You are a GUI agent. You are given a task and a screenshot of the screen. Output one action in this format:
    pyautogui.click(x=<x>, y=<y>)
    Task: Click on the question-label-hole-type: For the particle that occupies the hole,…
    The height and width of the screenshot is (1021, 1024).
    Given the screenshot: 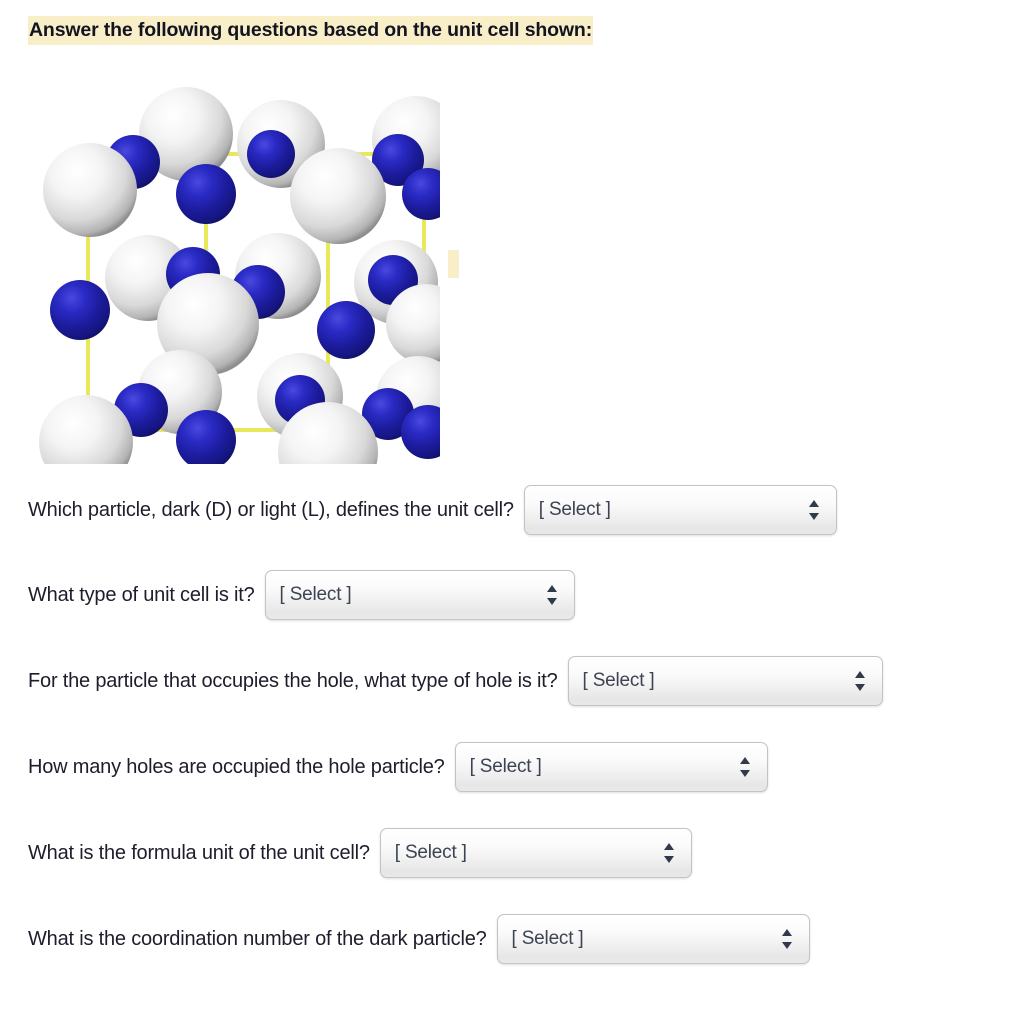 What is the action you would take?
    pyautogui.click(x=293, y=680)
    